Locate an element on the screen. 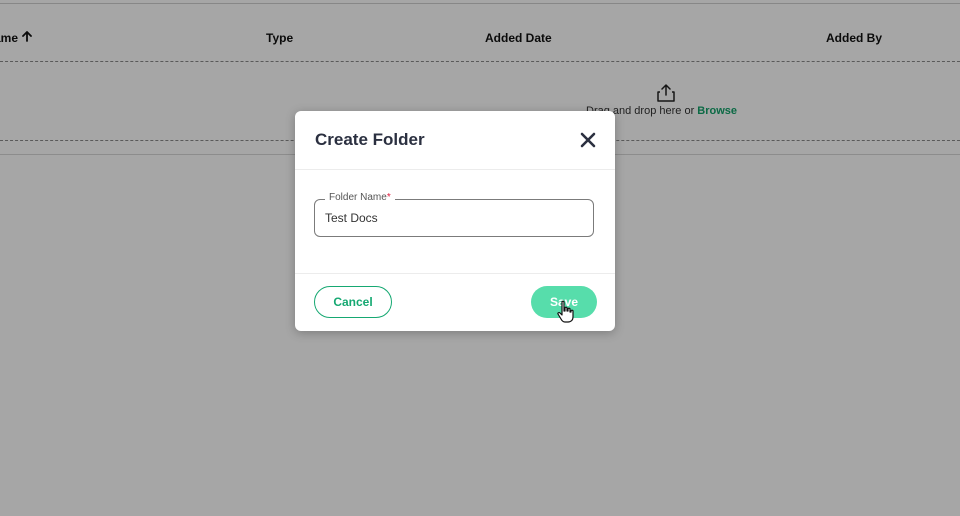 This screenshot has width=960, height=516. folder-name-field: Folder Name* is located at coordinates (454, 214).